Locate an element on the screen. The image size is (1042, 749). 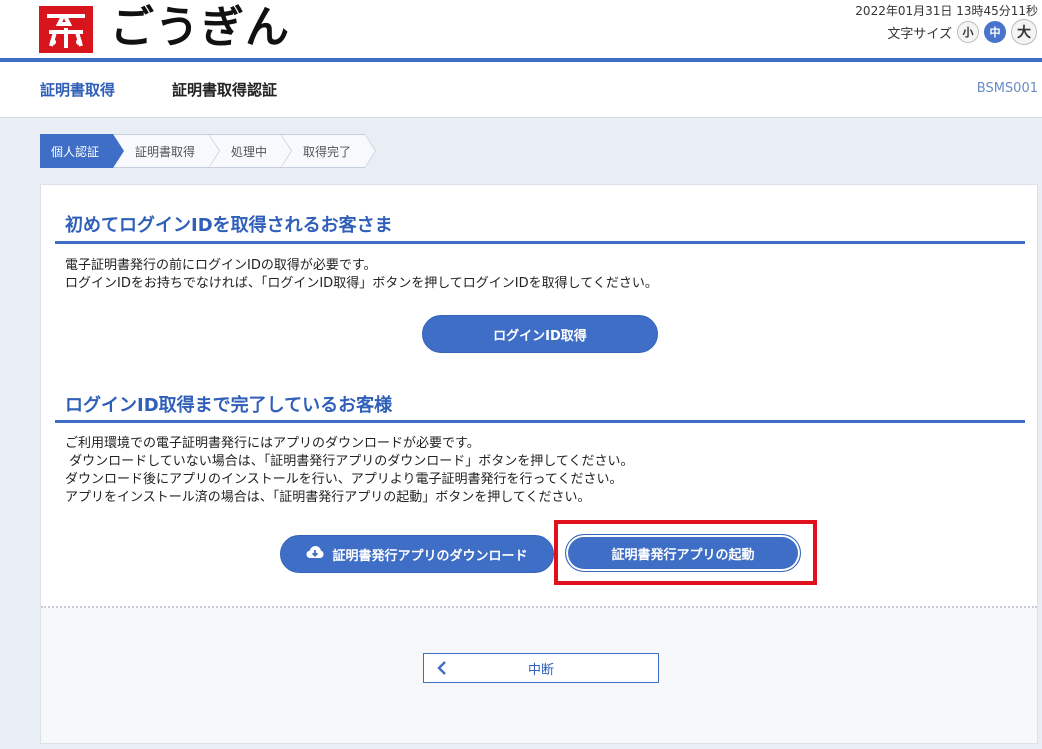
step-personal-auth: 個人認証 is located at coordinates (82, 151).